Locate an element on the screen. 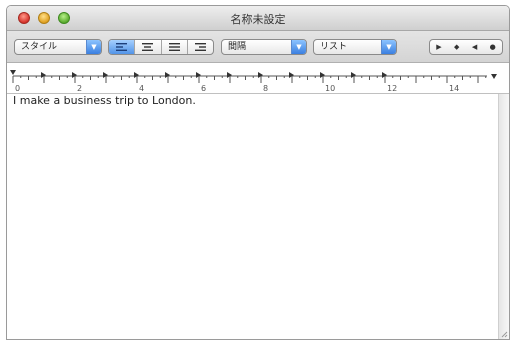 The image size is (512, 342). diamond-icon: ◆ is located at coordinates (456, 47).